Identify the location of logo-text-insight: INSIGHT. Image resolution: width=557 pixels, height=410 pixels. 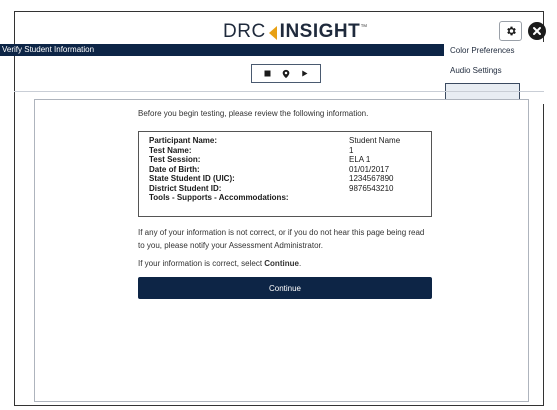
(320, 31).